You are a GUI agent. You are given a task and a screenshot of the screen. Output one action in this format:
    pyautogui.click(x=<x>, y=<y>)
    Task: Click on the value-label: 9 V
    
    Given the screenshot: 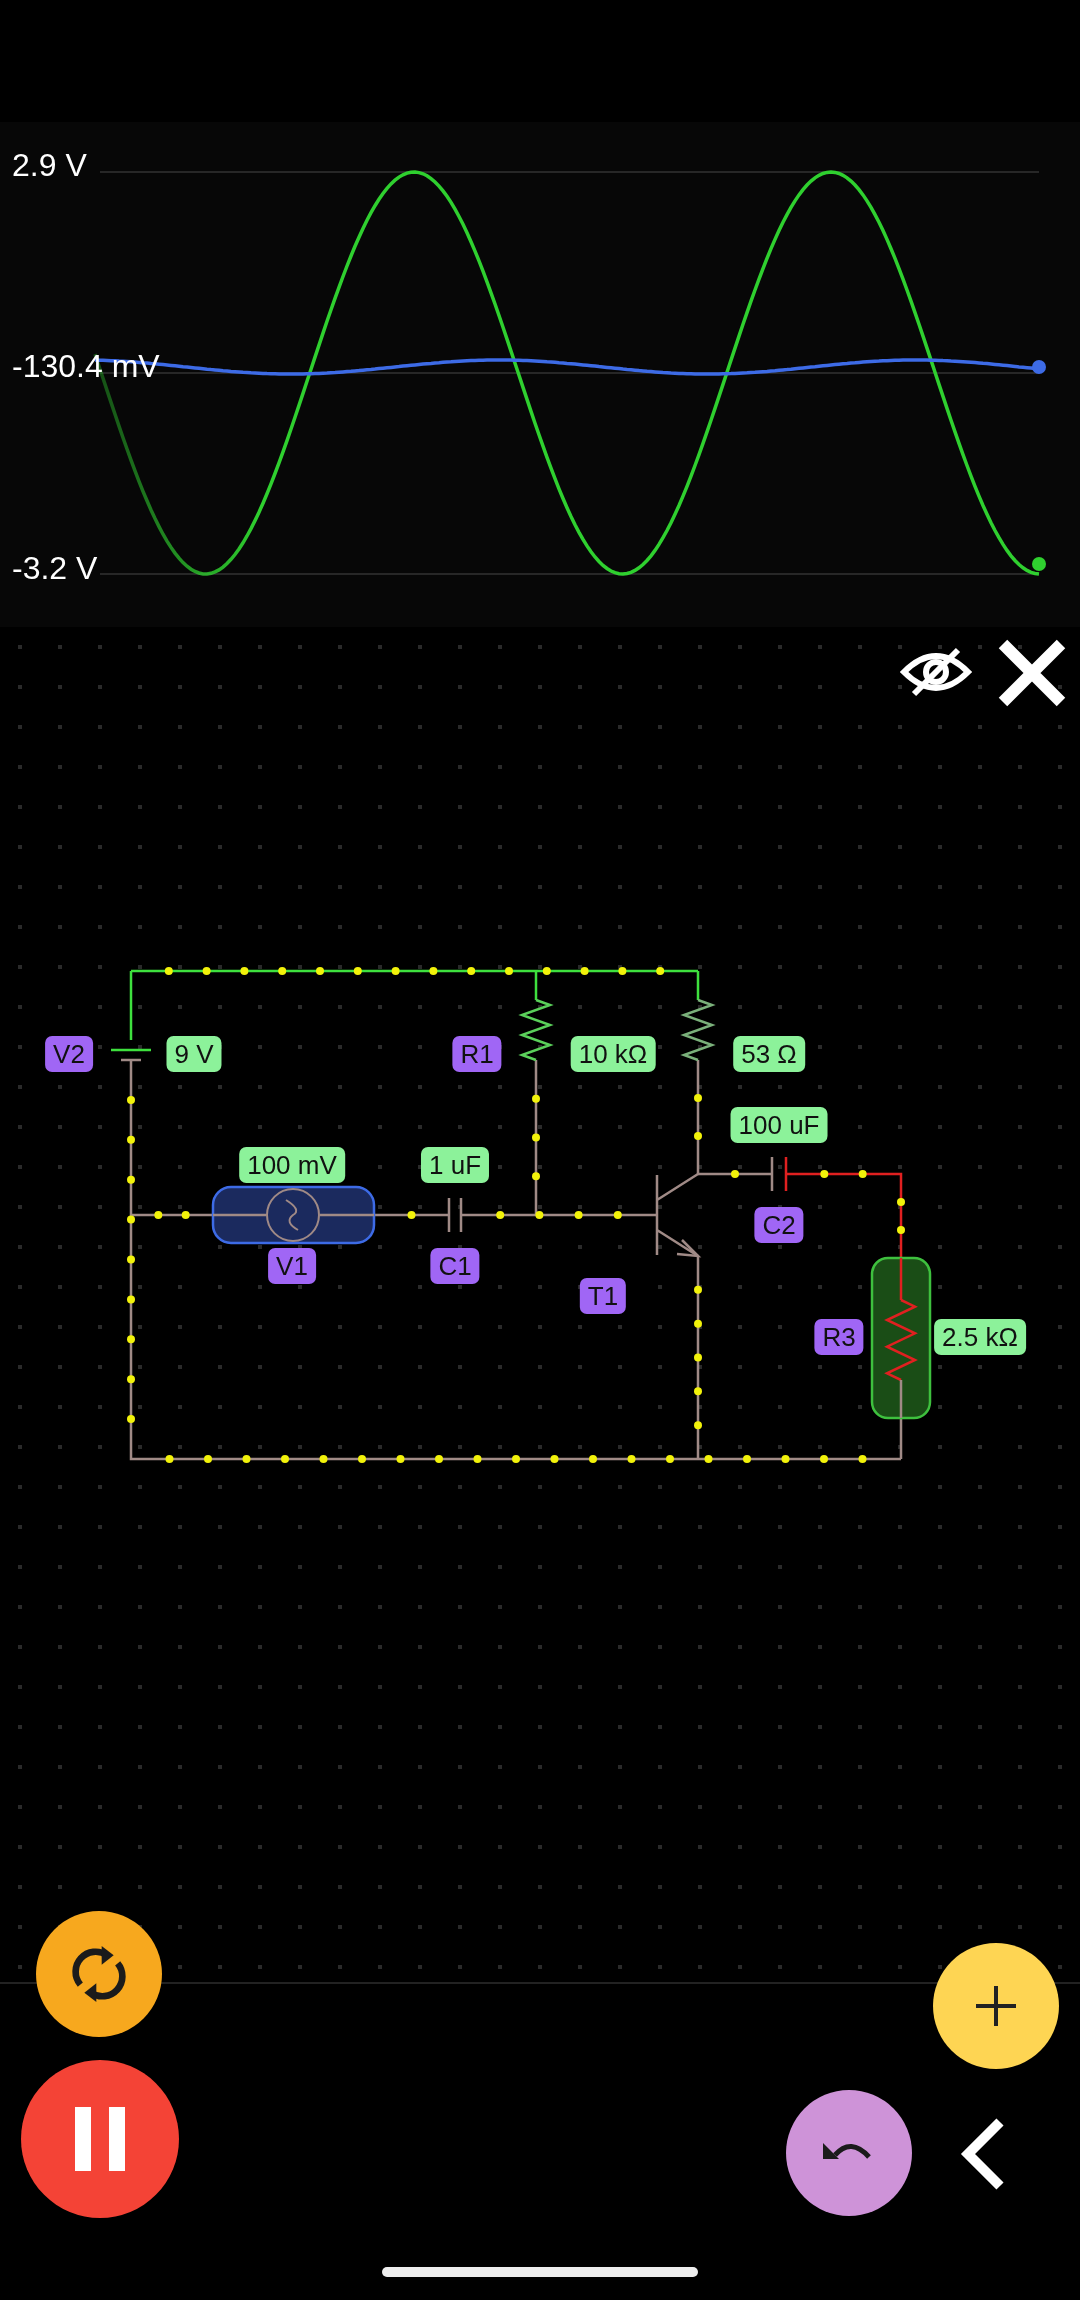 What is the action you would take?
    pyautogui.click(x=194, y=1054)
    